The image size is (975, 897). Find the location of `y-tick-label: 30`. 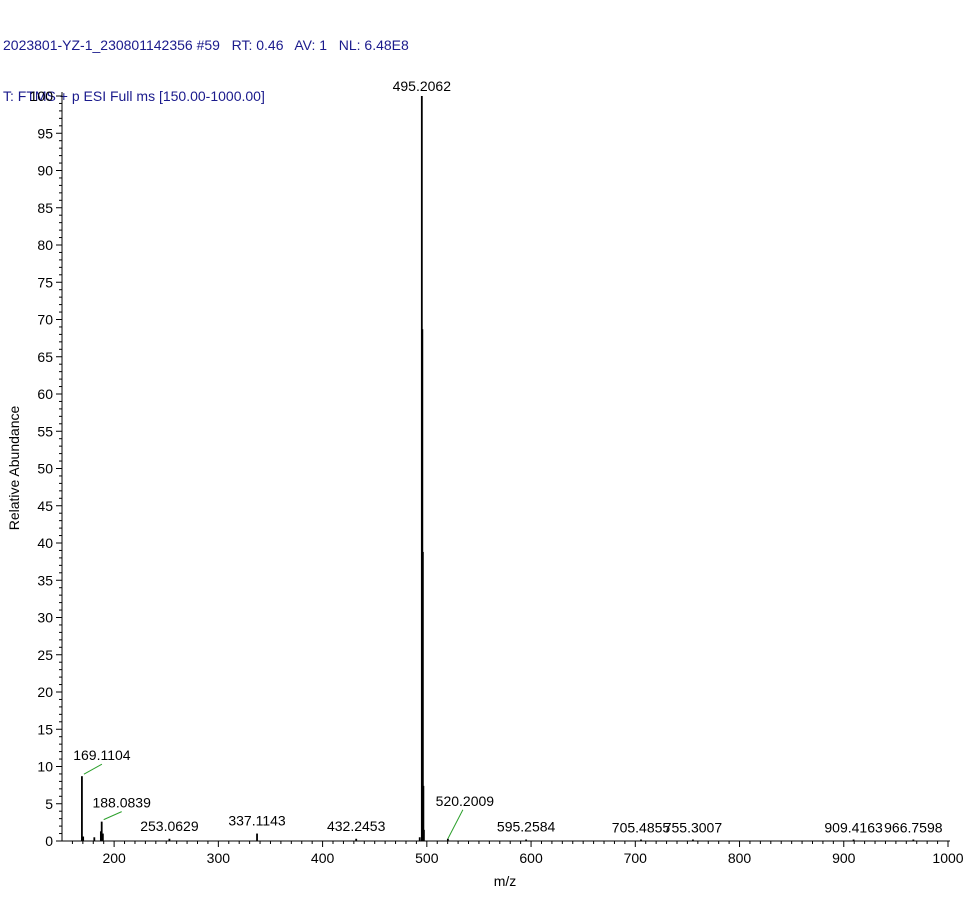

y-tick-label: 30 is located at coordinates (45, 618).